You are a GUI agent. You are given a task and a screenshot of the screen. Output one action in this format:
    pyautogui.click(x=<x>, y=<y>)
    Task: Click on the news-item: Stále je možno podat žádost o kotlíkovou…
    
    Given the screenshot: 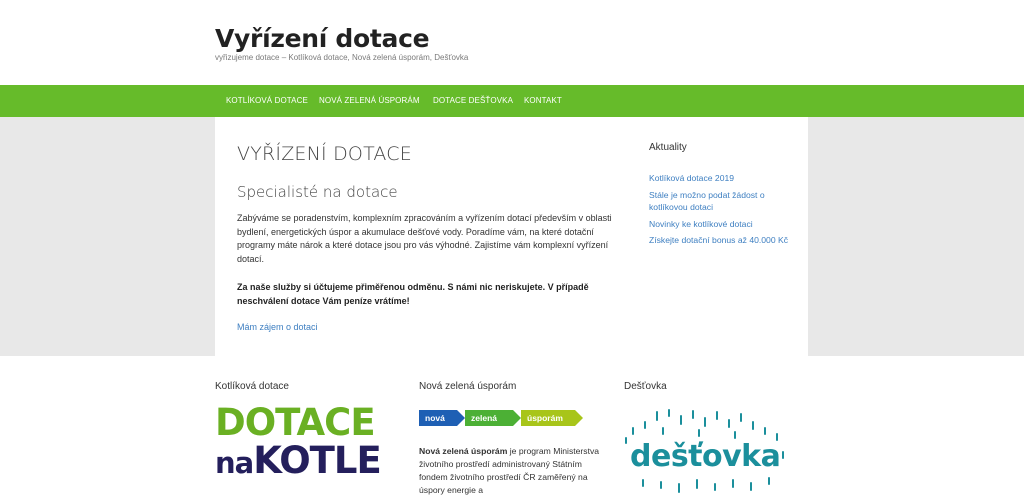 What is the action you would take?
    pyautogui.click(x=719, y=201)
    